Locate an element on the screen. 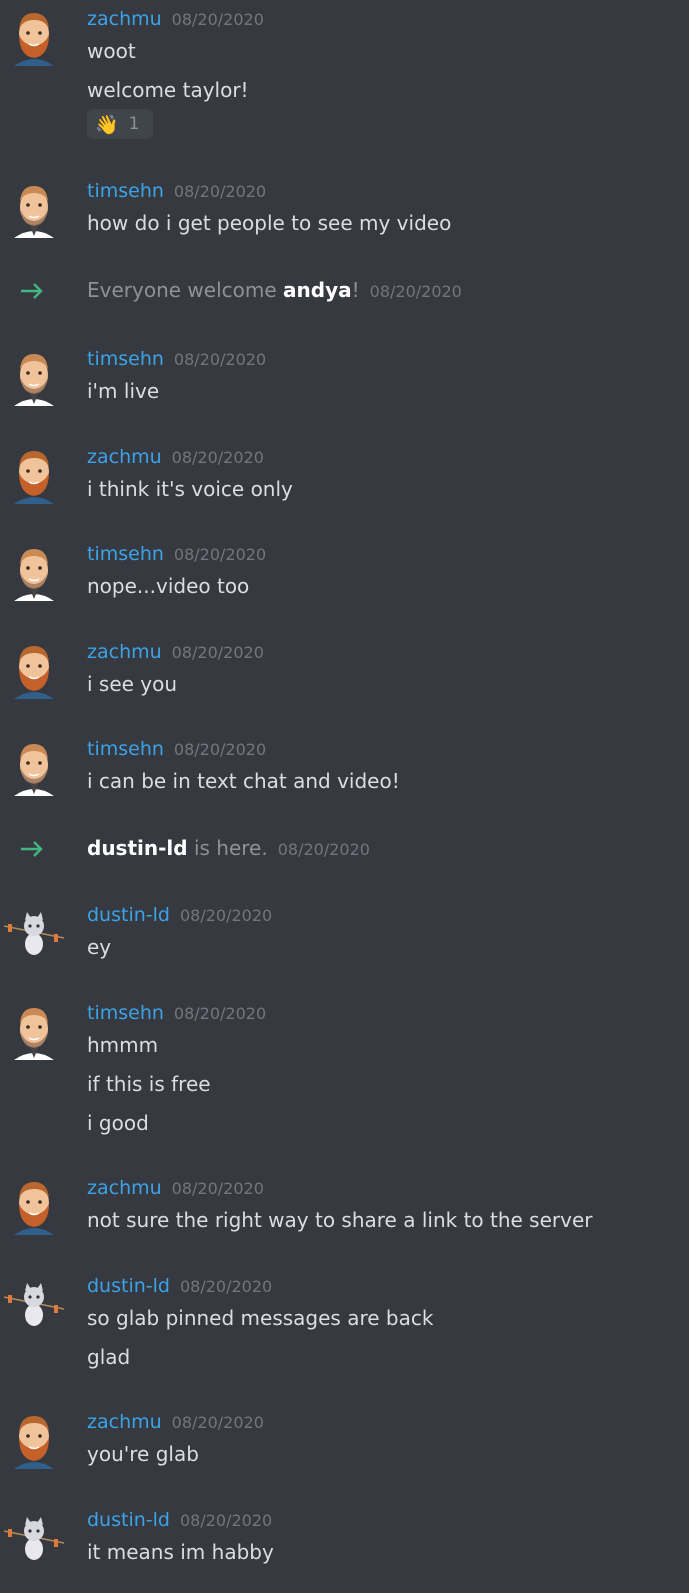 The image size is (689, 1593). message-text: i good is located at coordinates (118, 1123).